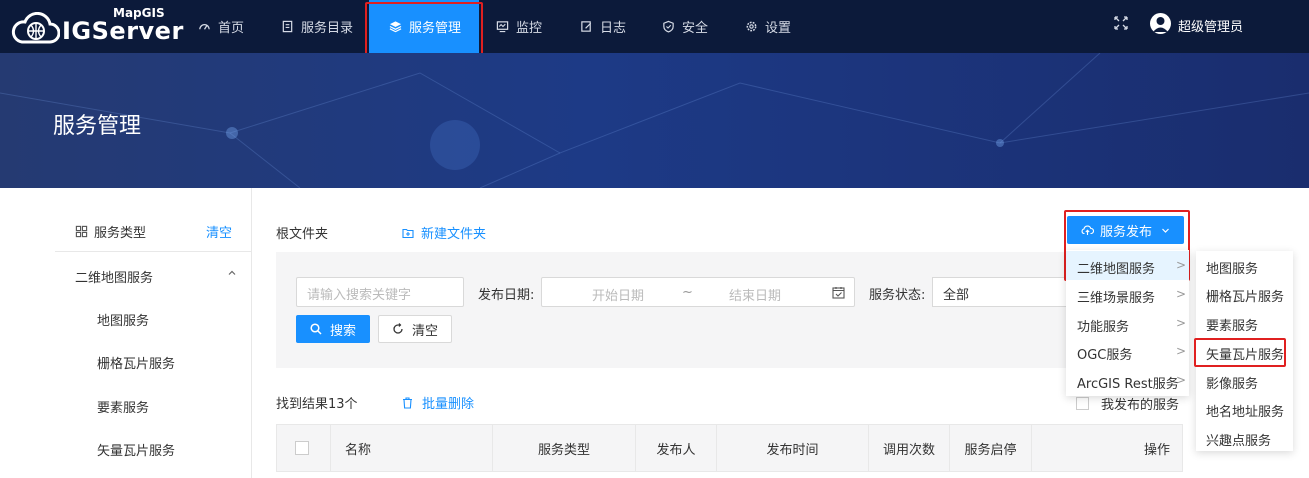  I want to click on new-folder-label: 新建文件夹, so click(454, 234).